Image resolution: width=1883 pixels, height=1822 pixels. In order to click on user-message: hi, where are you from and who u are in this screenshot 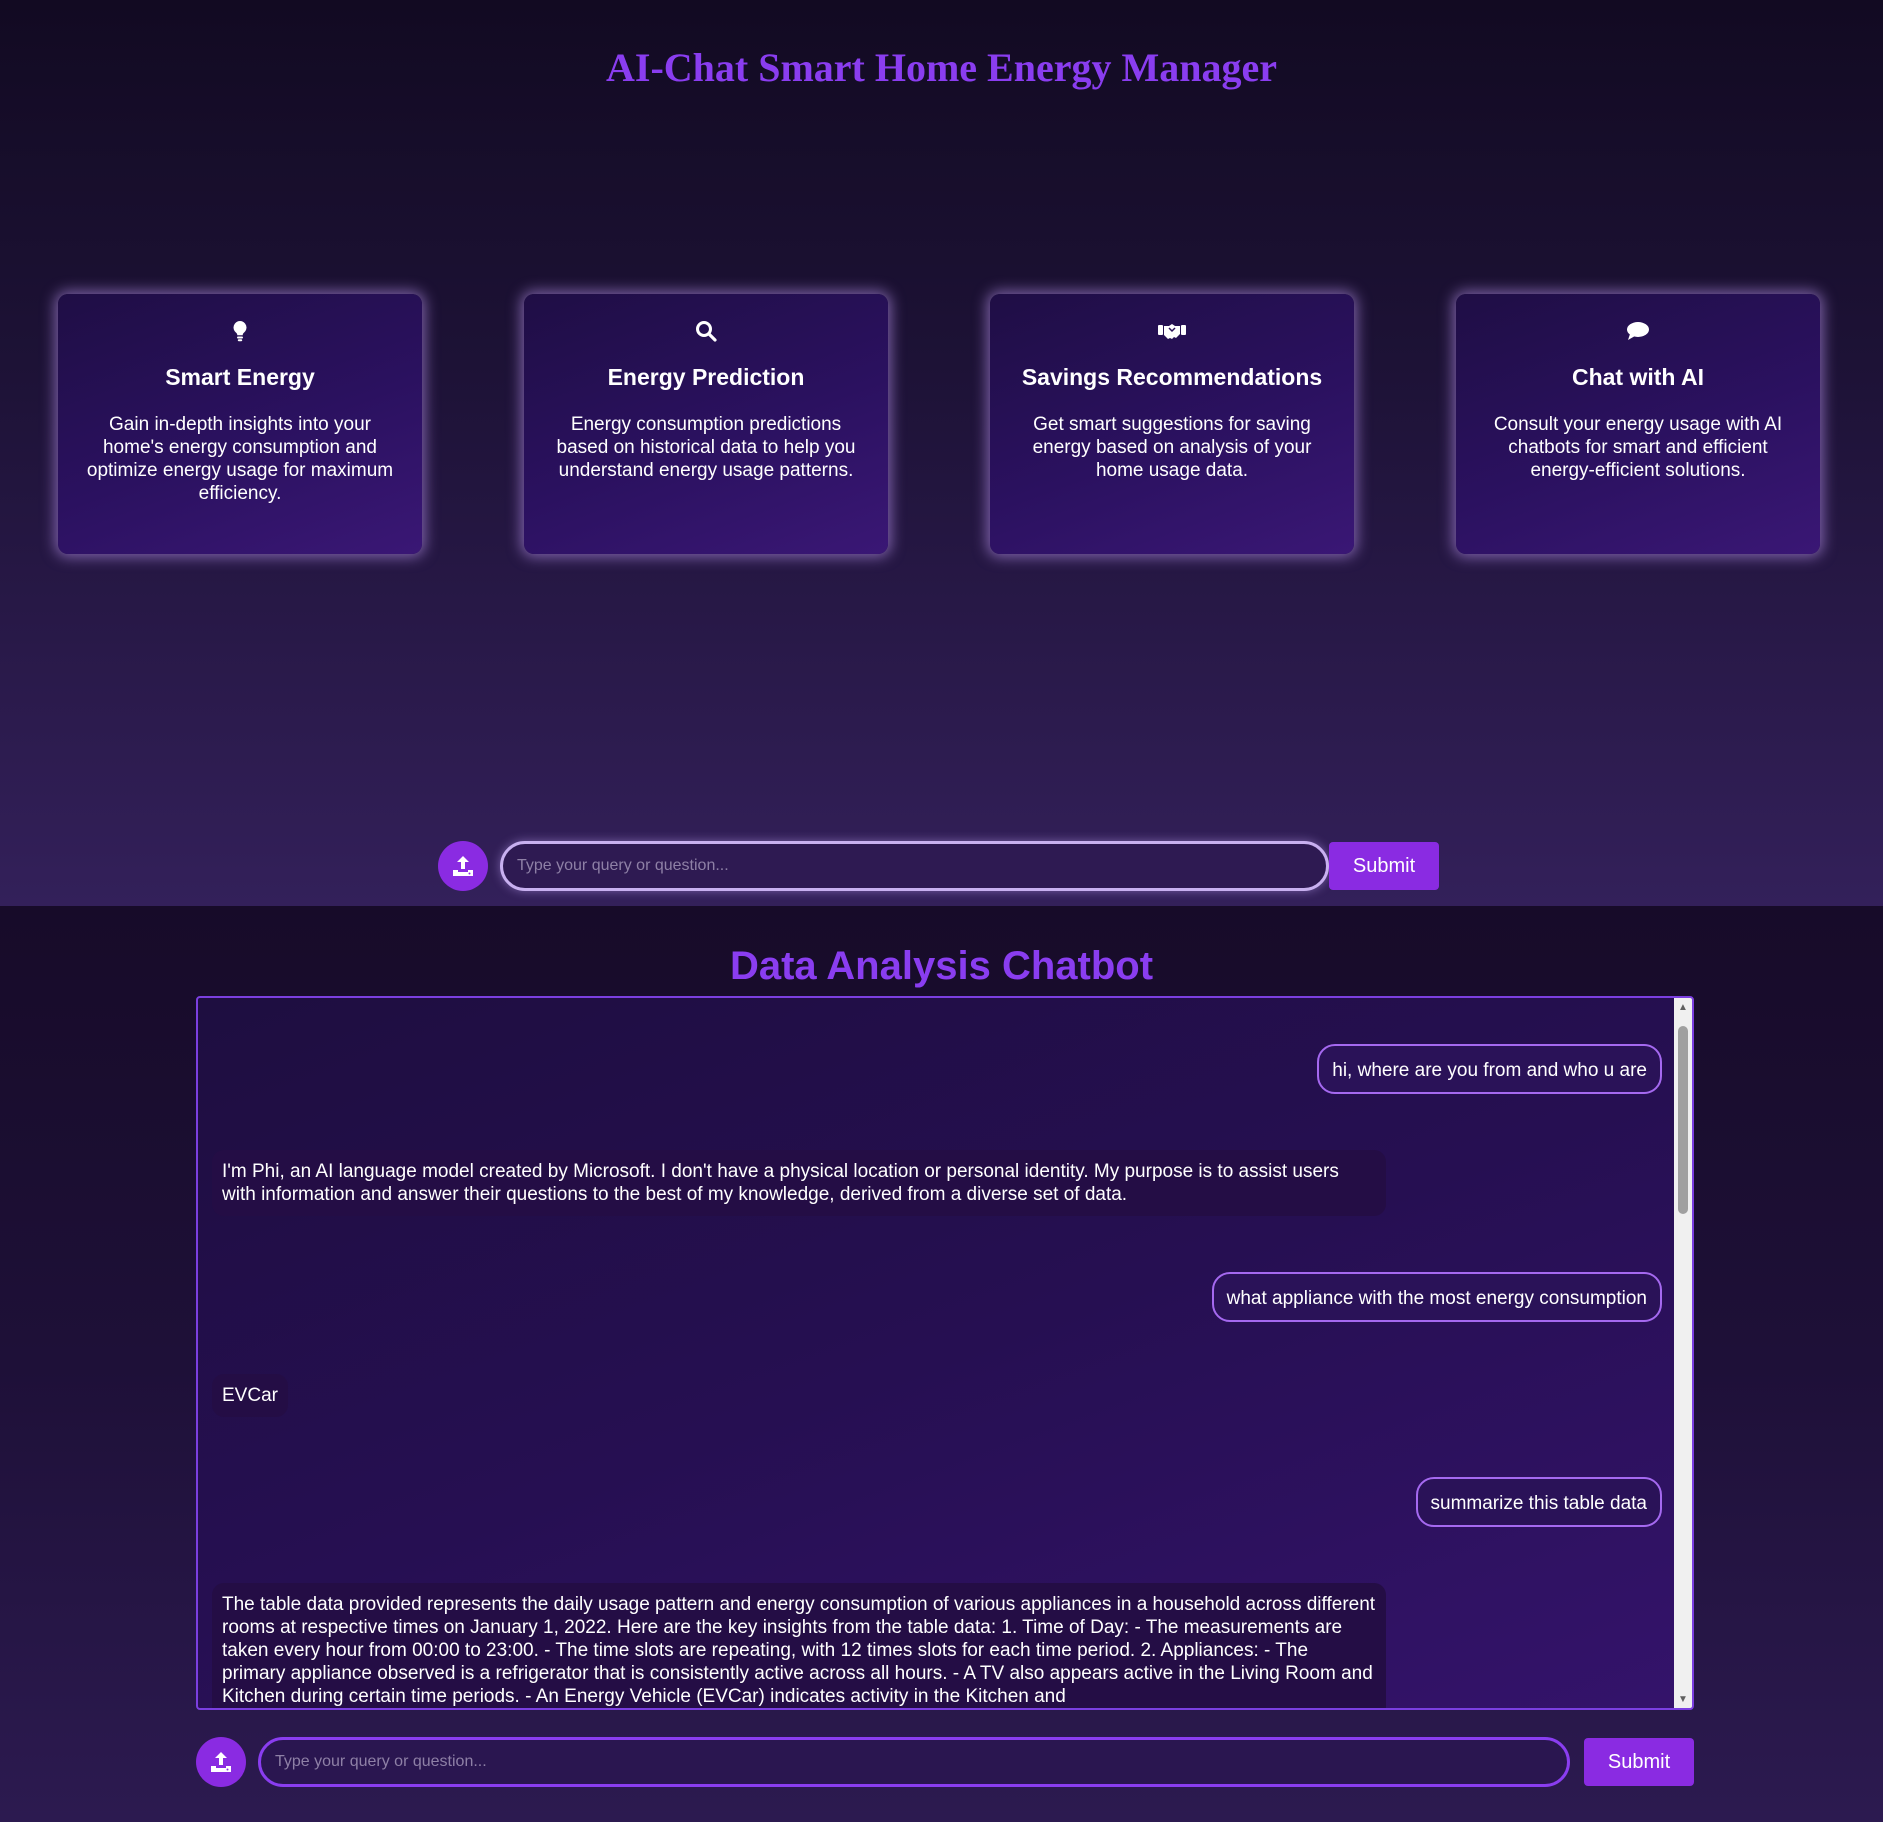, I will do `click(1489, 1069)`.